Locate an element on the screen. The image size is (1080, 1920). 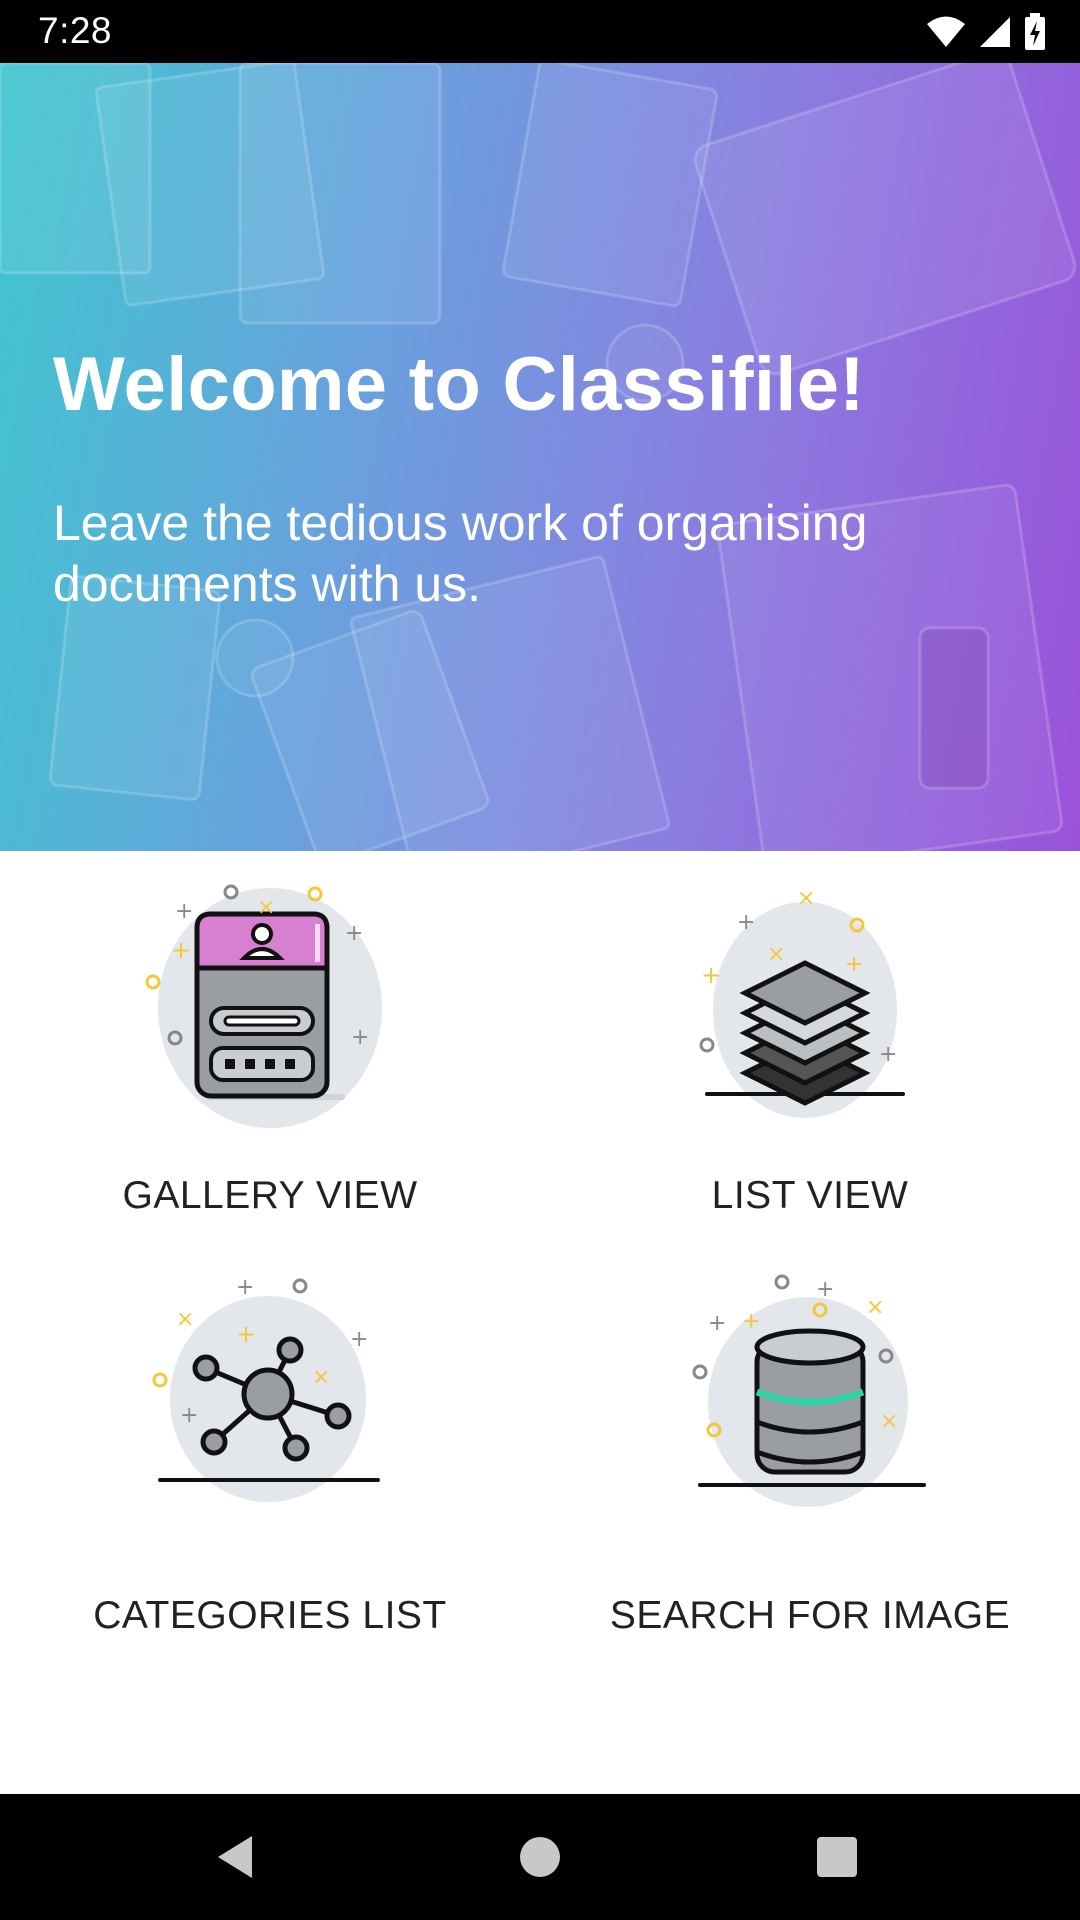
status-icons is located at coordinates (986, 32).